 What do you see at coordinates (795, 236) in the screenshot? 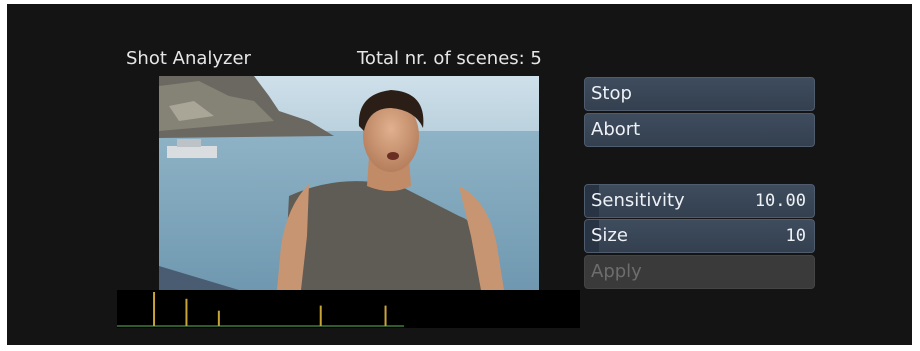
I see `size-value: 10` at bounding box center [795, 236].